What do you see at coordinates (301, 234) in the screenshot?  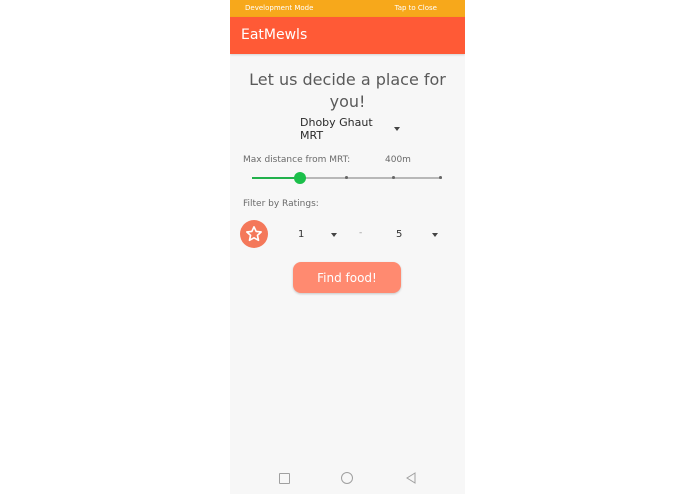 I see `rating-min-value: 1` at bounding box center [301, 234].